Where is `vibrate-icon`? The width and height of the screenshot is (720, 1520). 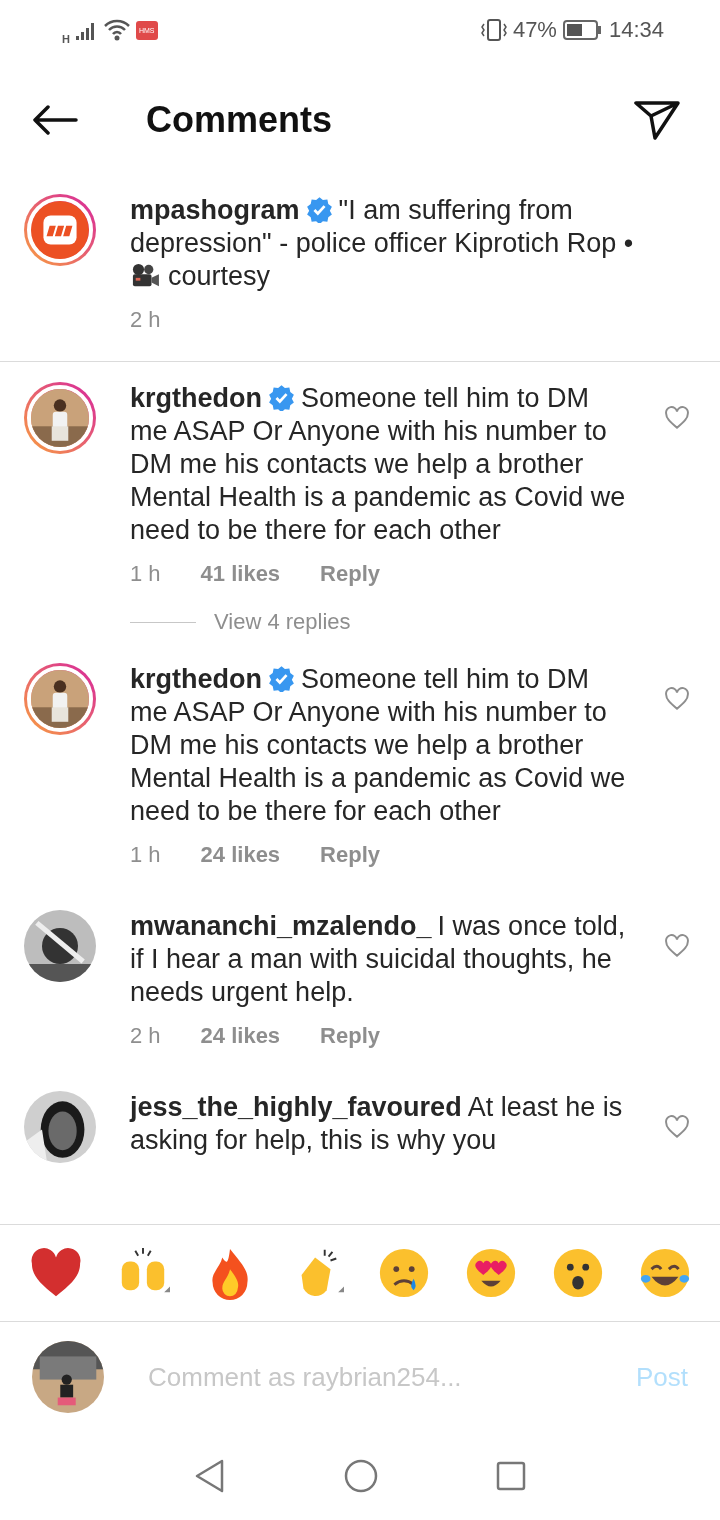
vibrate-icon is located at coordinates (493, 30).